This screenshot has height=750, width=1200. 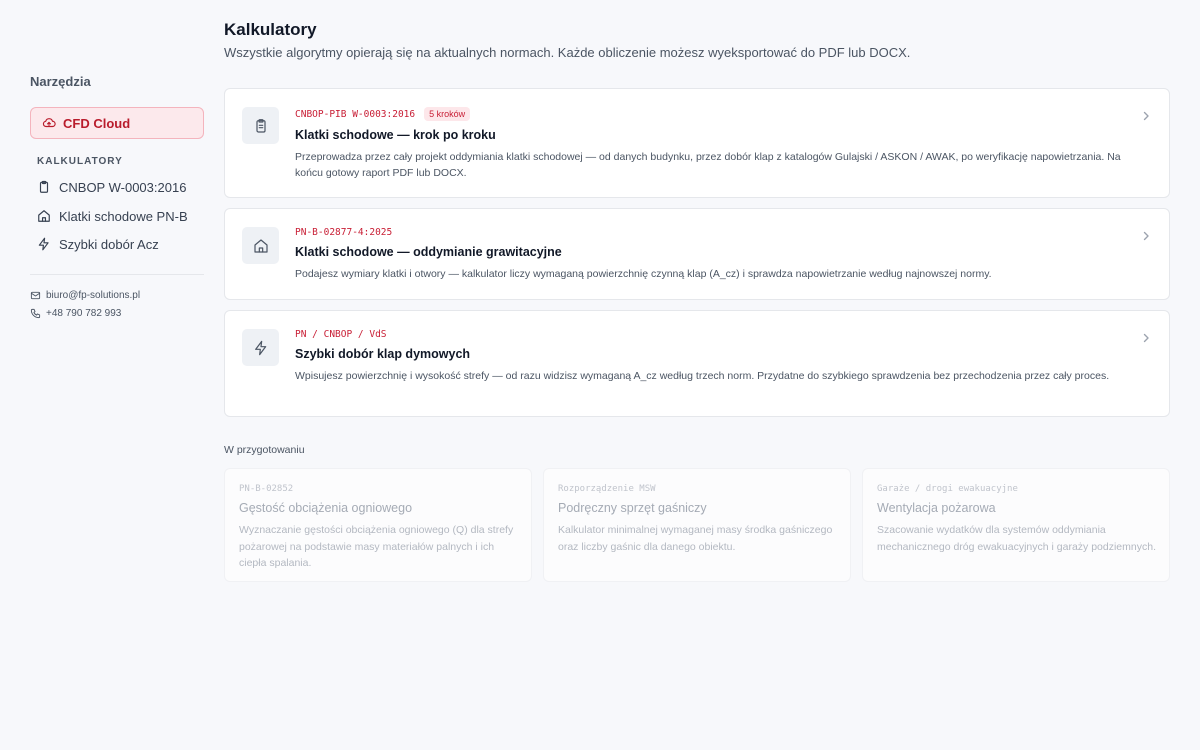 What do you see at coordinates (264, 450) in the screenshot?
I see `in-preparation-heading: W przygotowaniu` at bounding box center [264, 450].